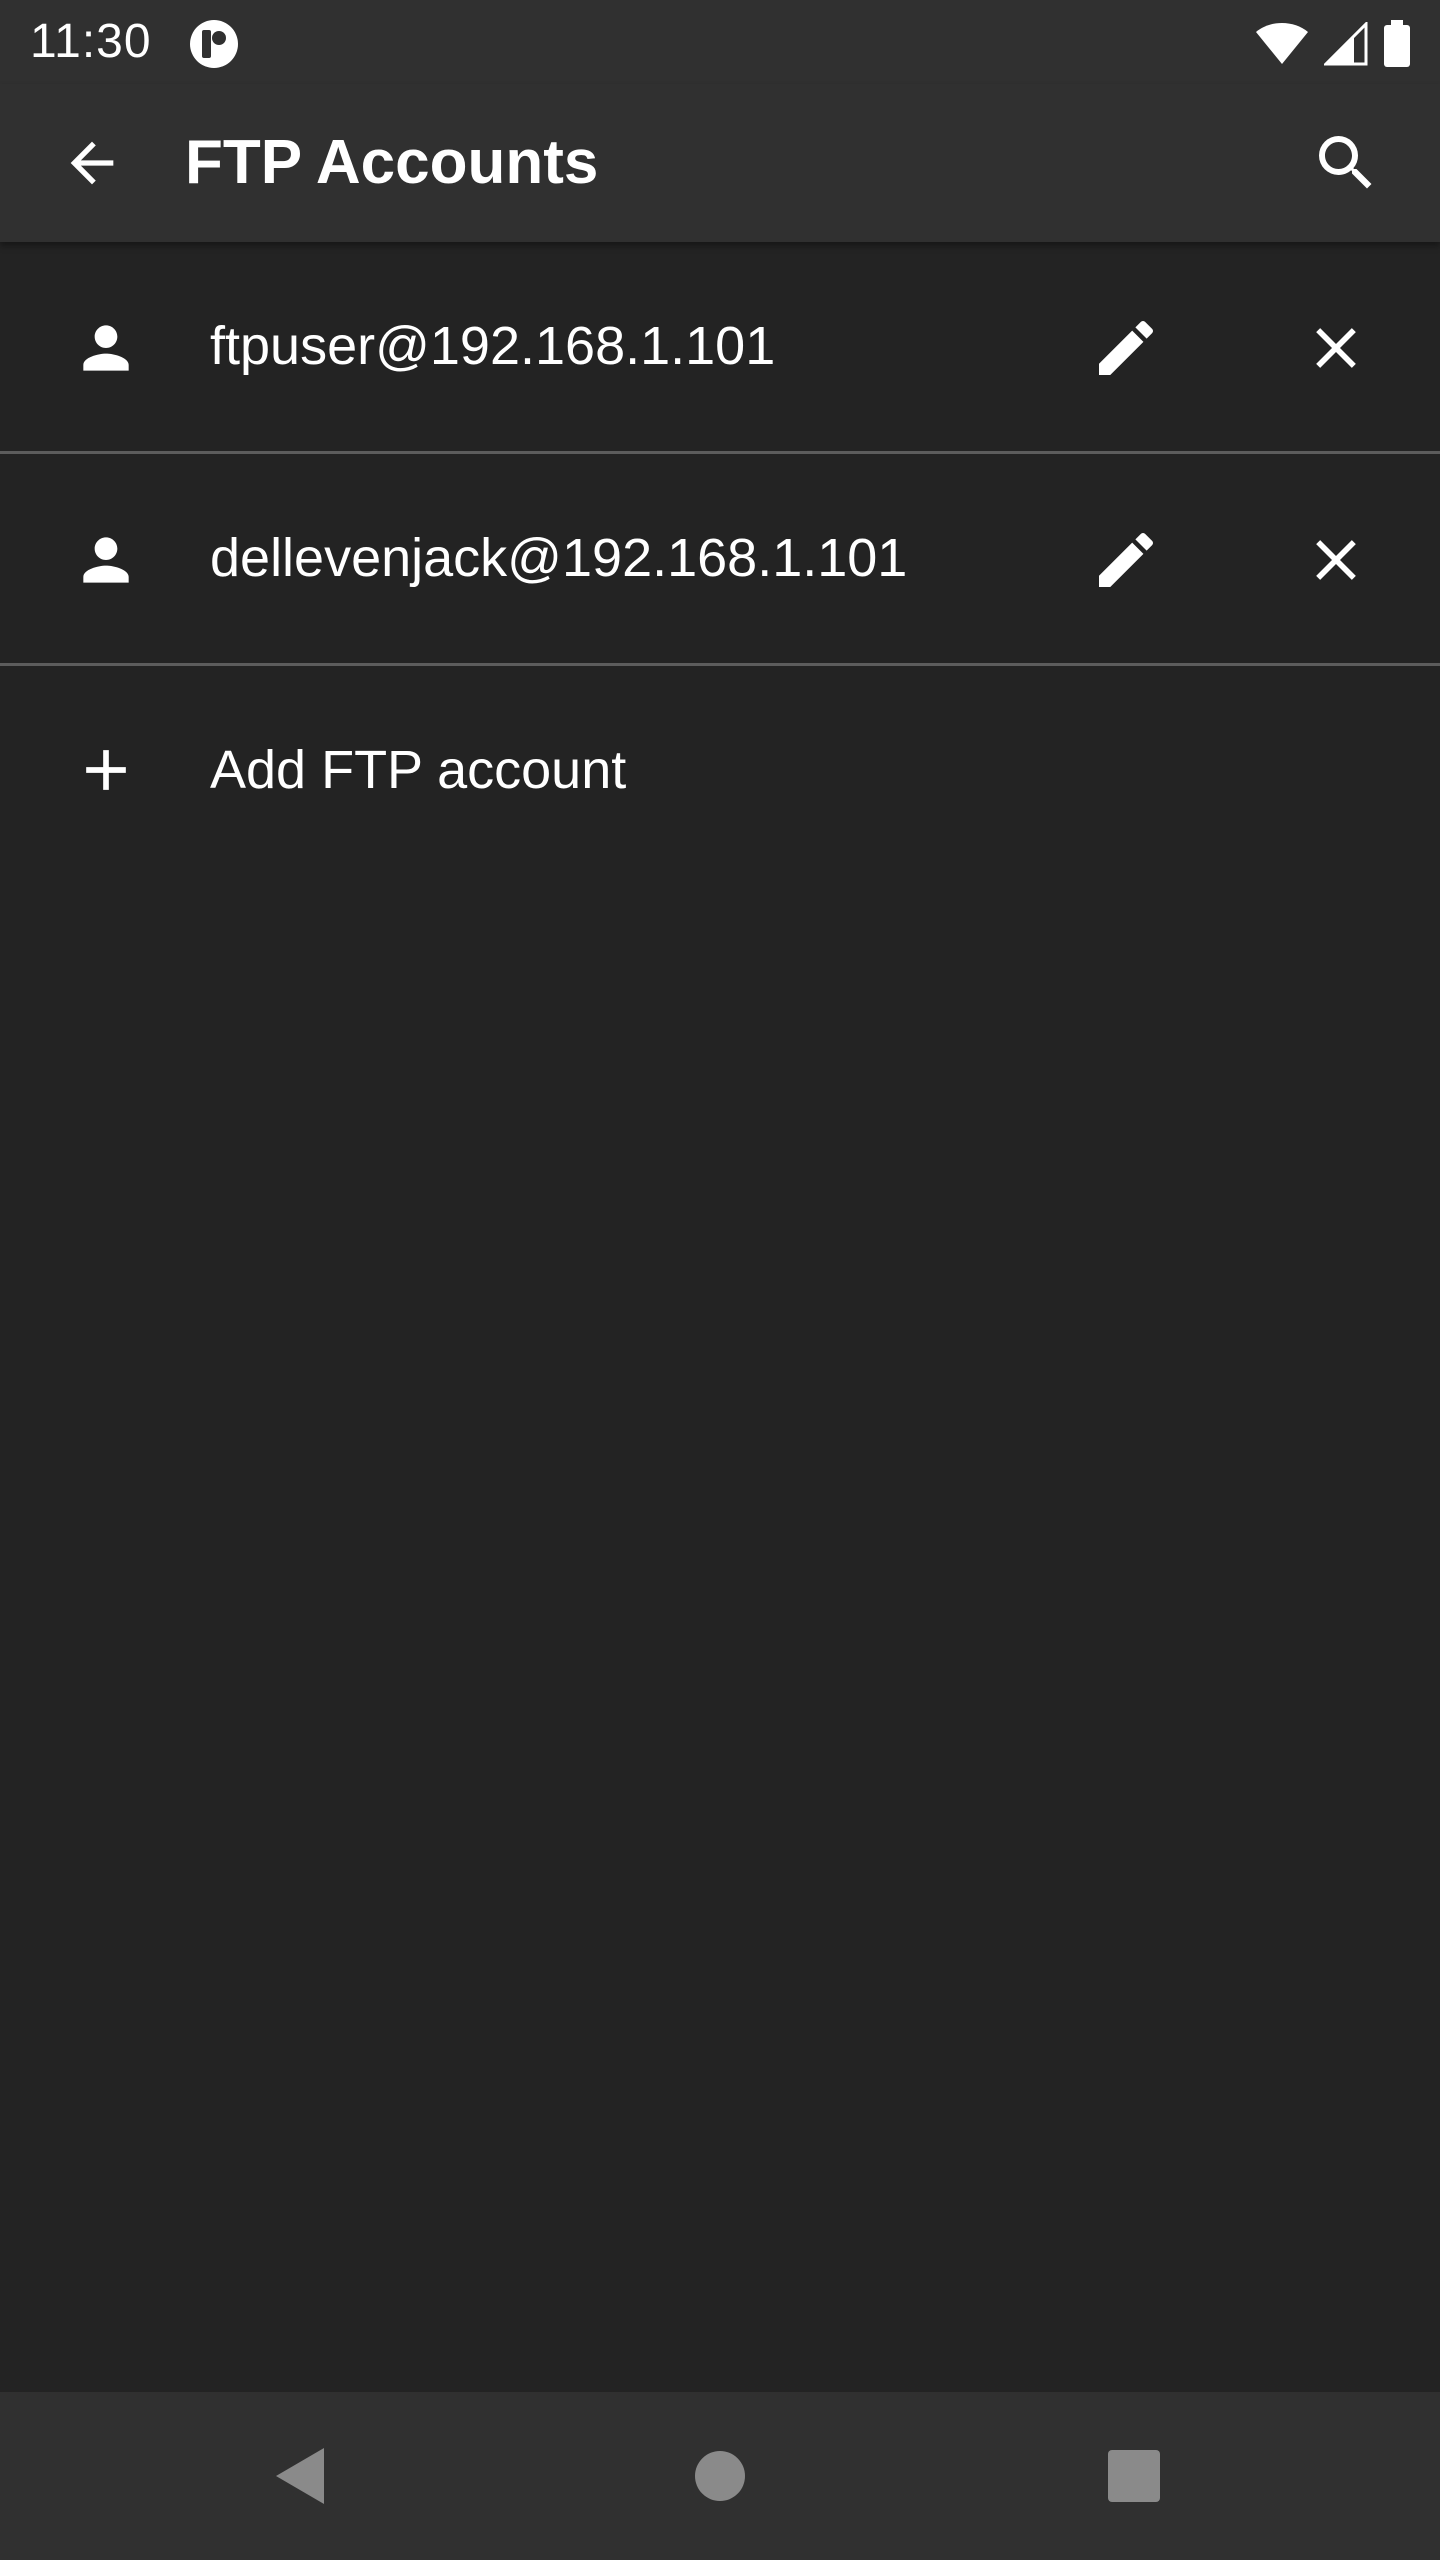  I want to click on arrow-back-icon, so click(92, 163).